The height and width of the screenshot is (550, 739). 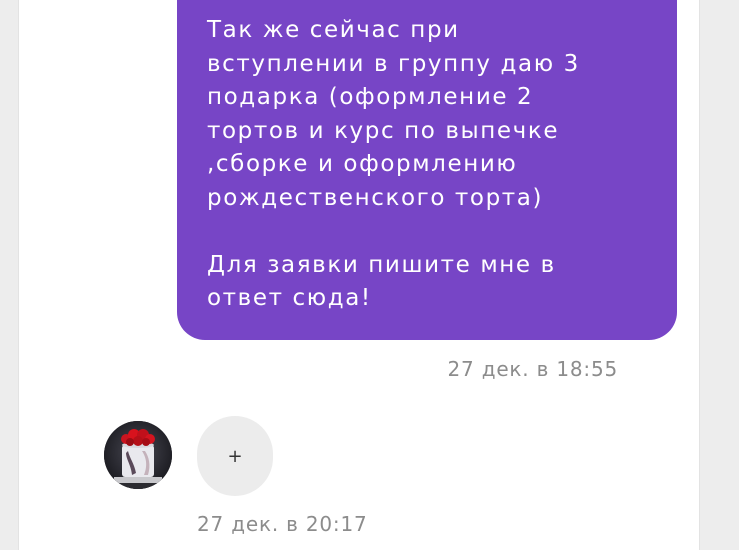 I want to click on outgoing-message-timestamp: 27 дек. в 18:55, so click(x=532, y=369).